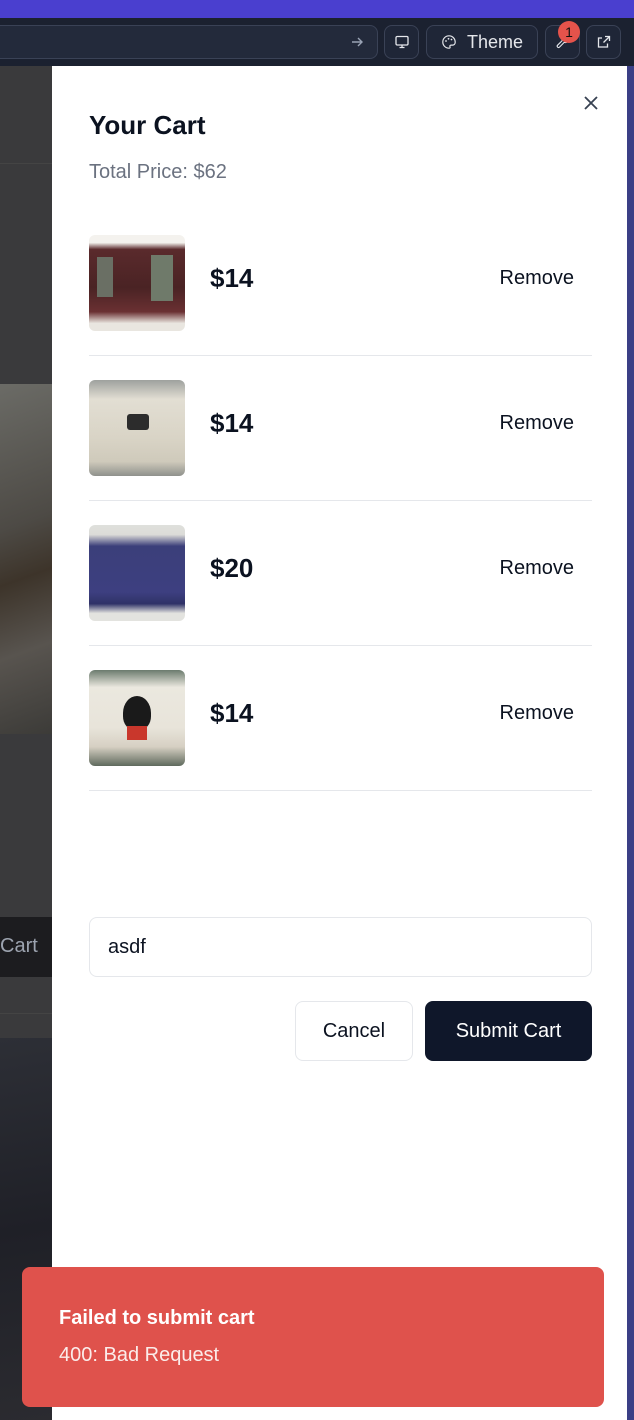  I want to click on url-bar, so click(189, 42).